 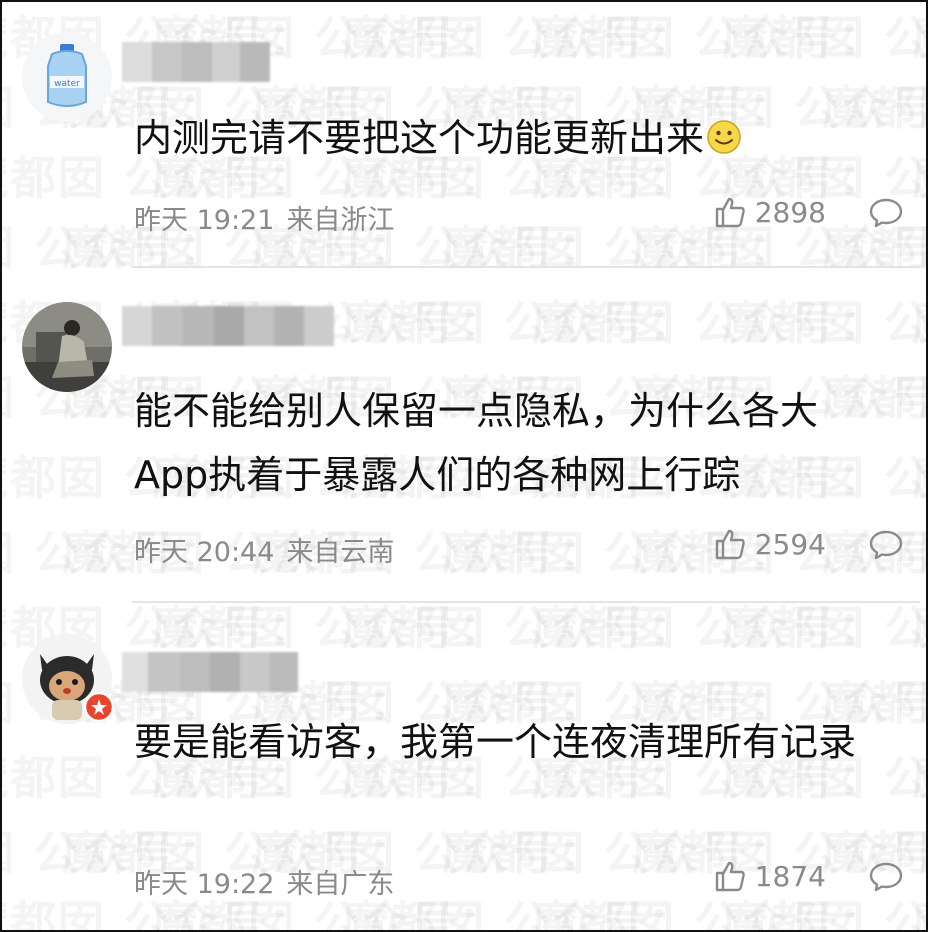 I want to click on reply-button, so click(x=886, y=879).